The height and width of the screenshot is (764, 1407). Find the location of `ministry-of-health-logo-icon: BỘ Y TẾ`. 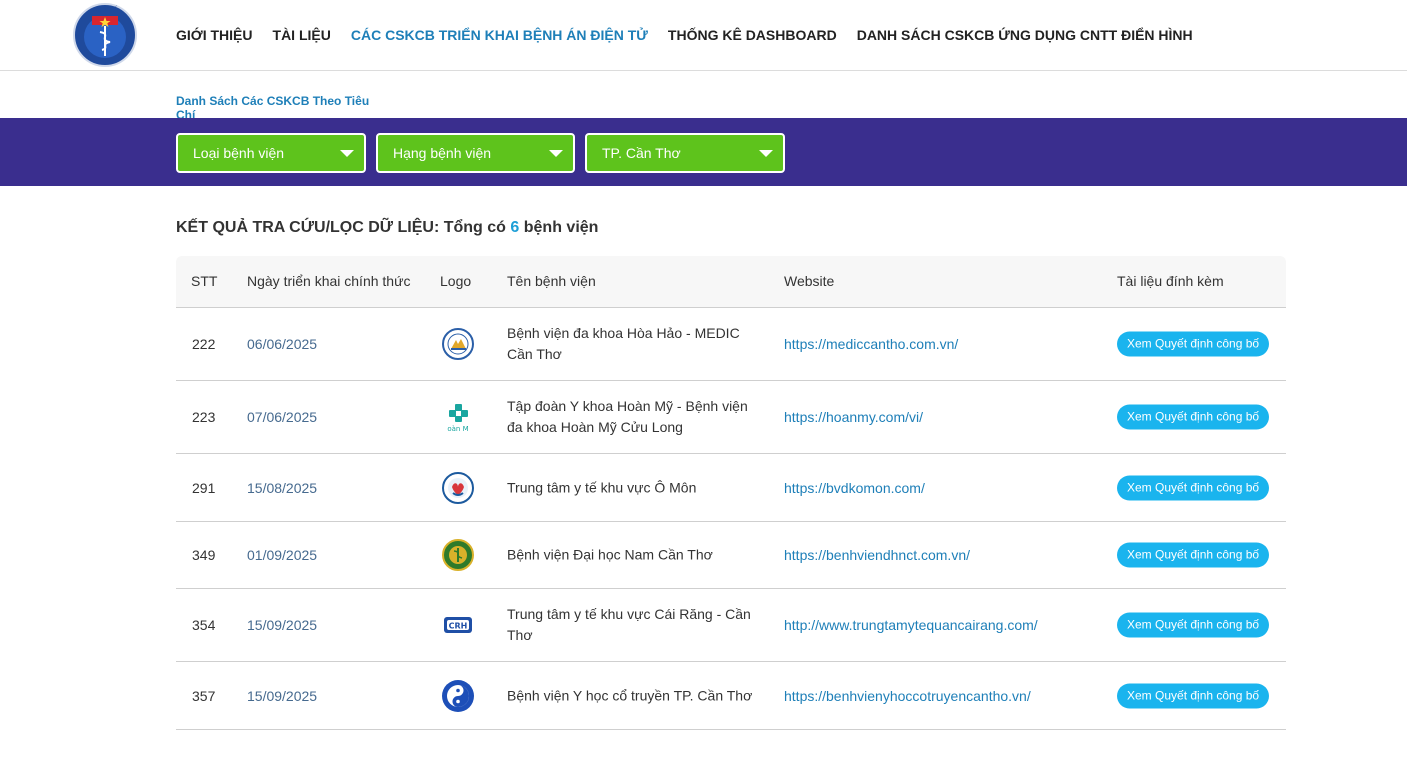

ministry-of-health-logo-icon: BỘ Y TẾ is located at coordinates (105, 35).